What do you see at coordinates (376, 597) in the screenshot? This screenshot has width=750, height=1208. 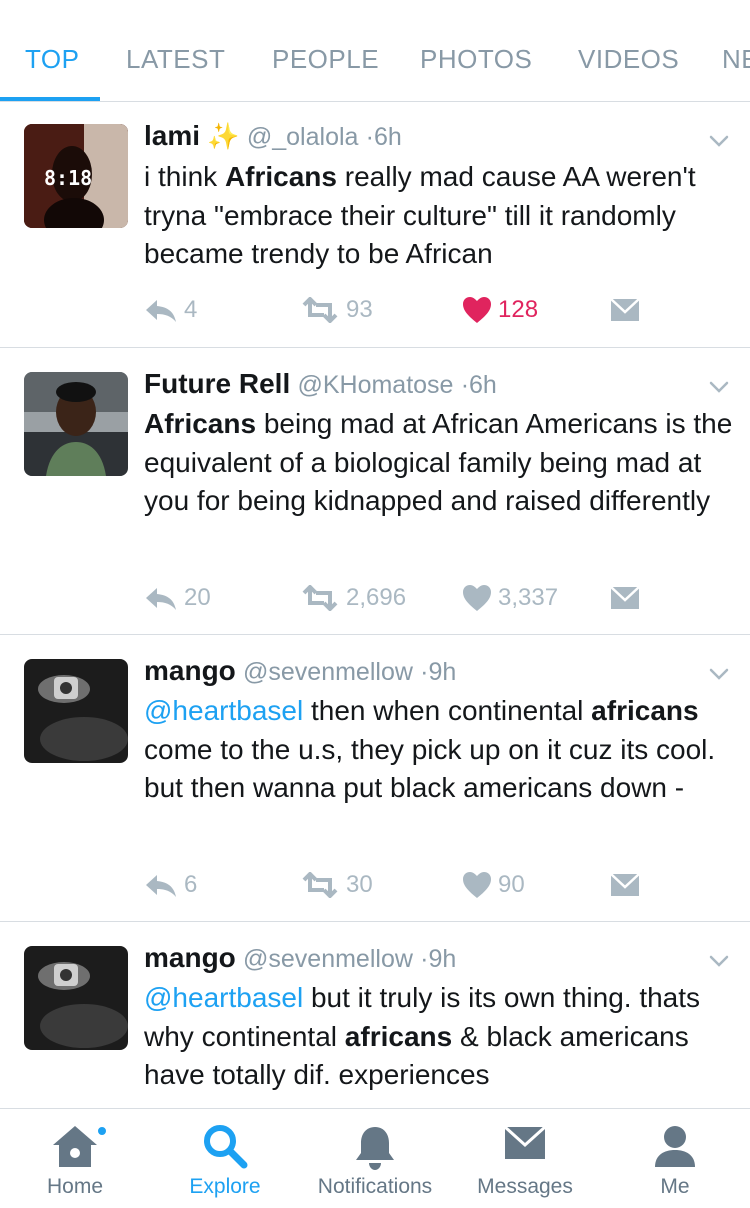 I see `retweet-count: 2,696` at bounding box center [376, 597].